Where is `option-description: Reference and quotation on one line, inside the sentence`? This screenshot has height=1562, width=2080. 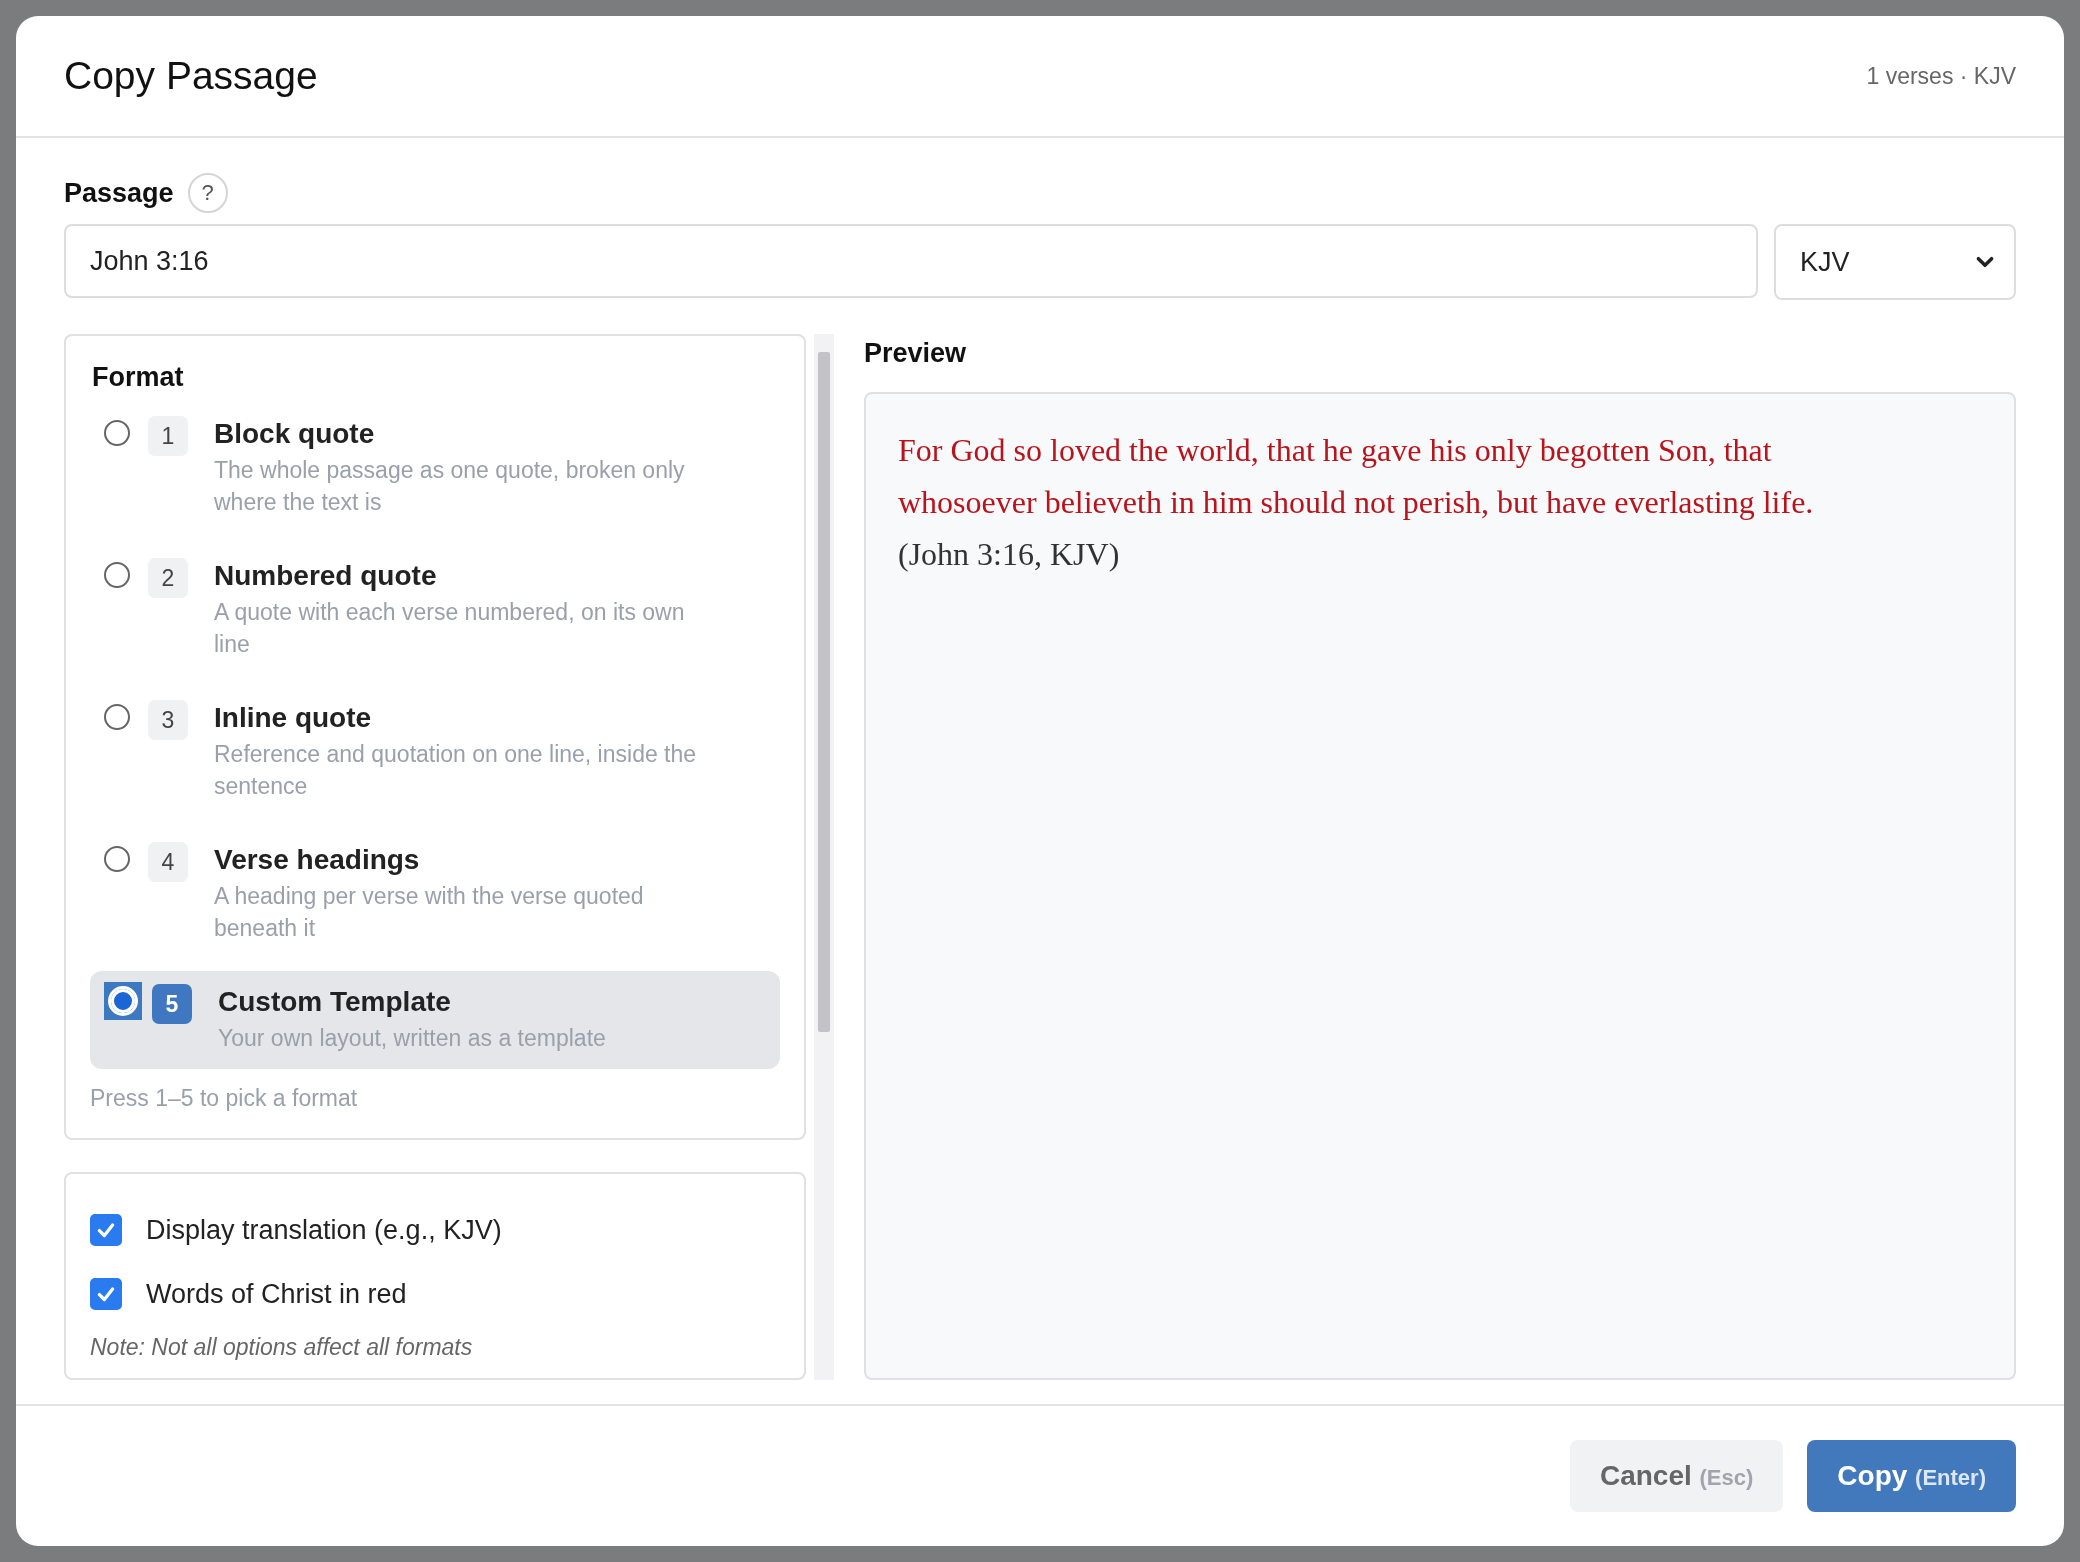
option-description: Reference and quotation on one line, inside the sentence is located at coordinates (456, 770).